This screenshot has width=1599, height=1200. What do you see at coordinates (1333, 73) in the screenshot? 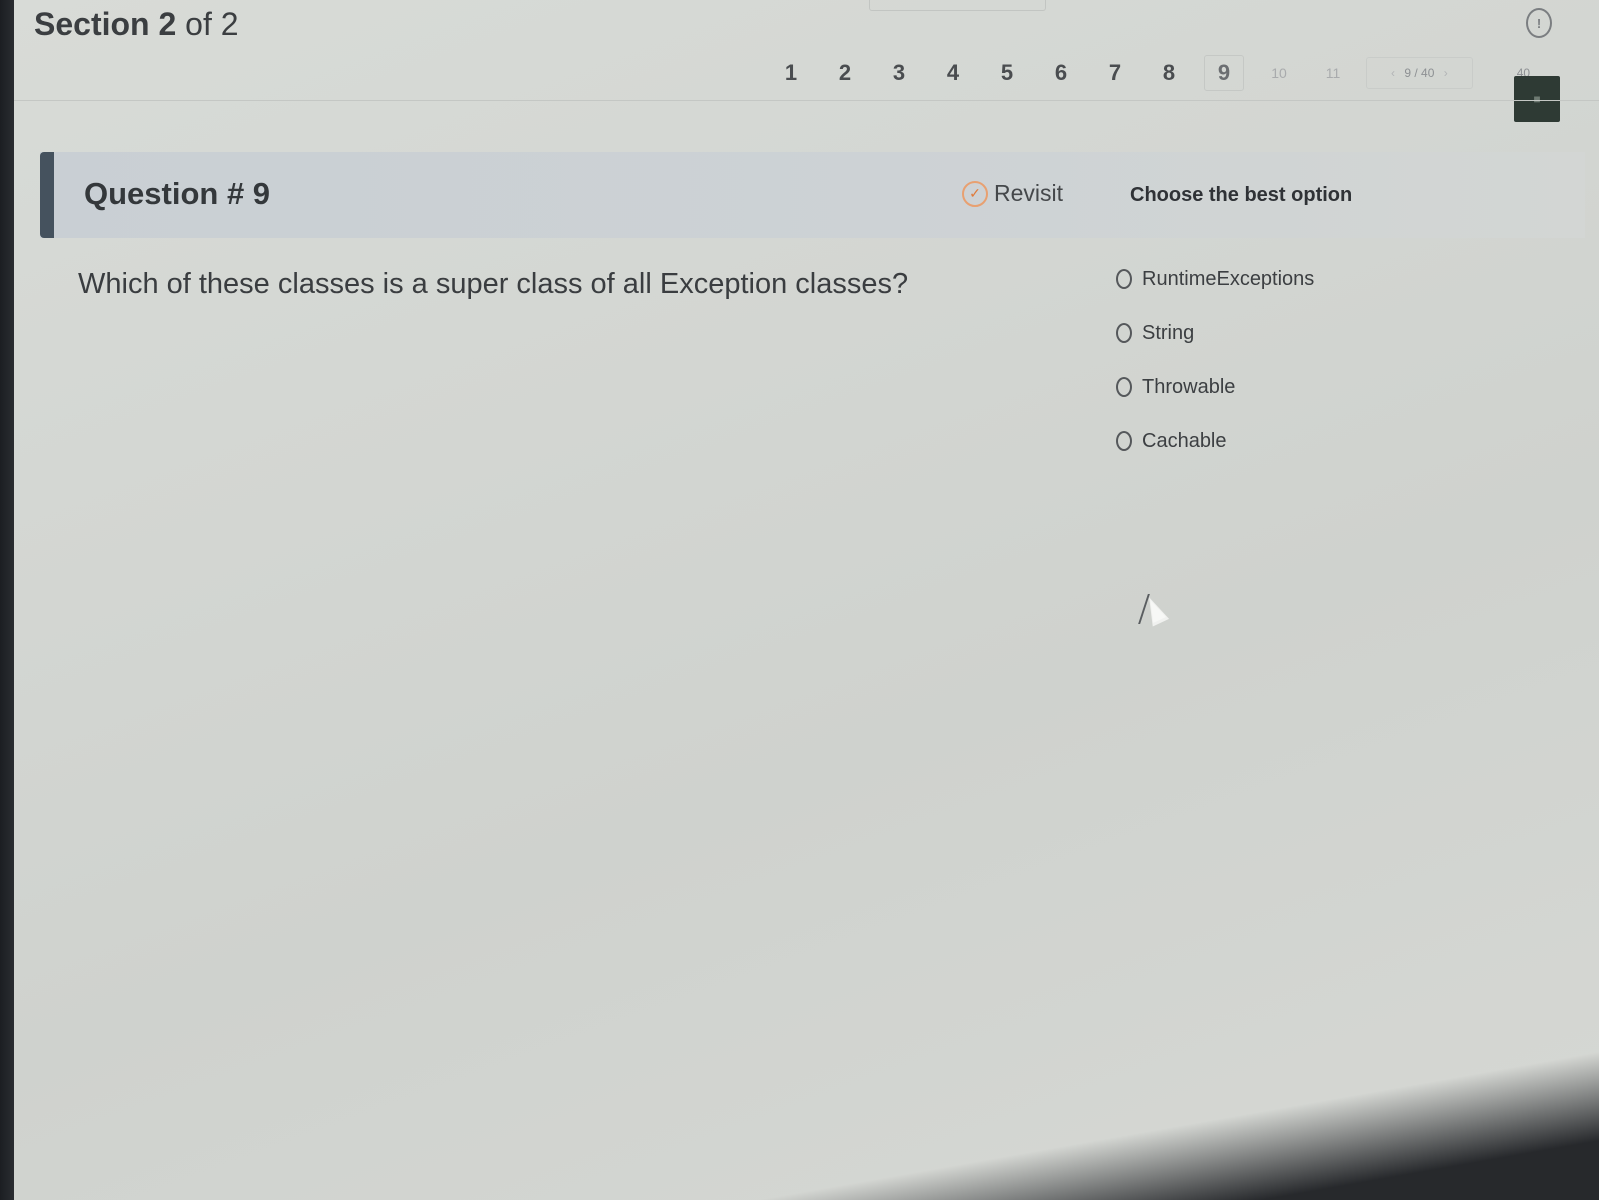
I see `pager-item-11: 11` at bounding box center [1333, 73].